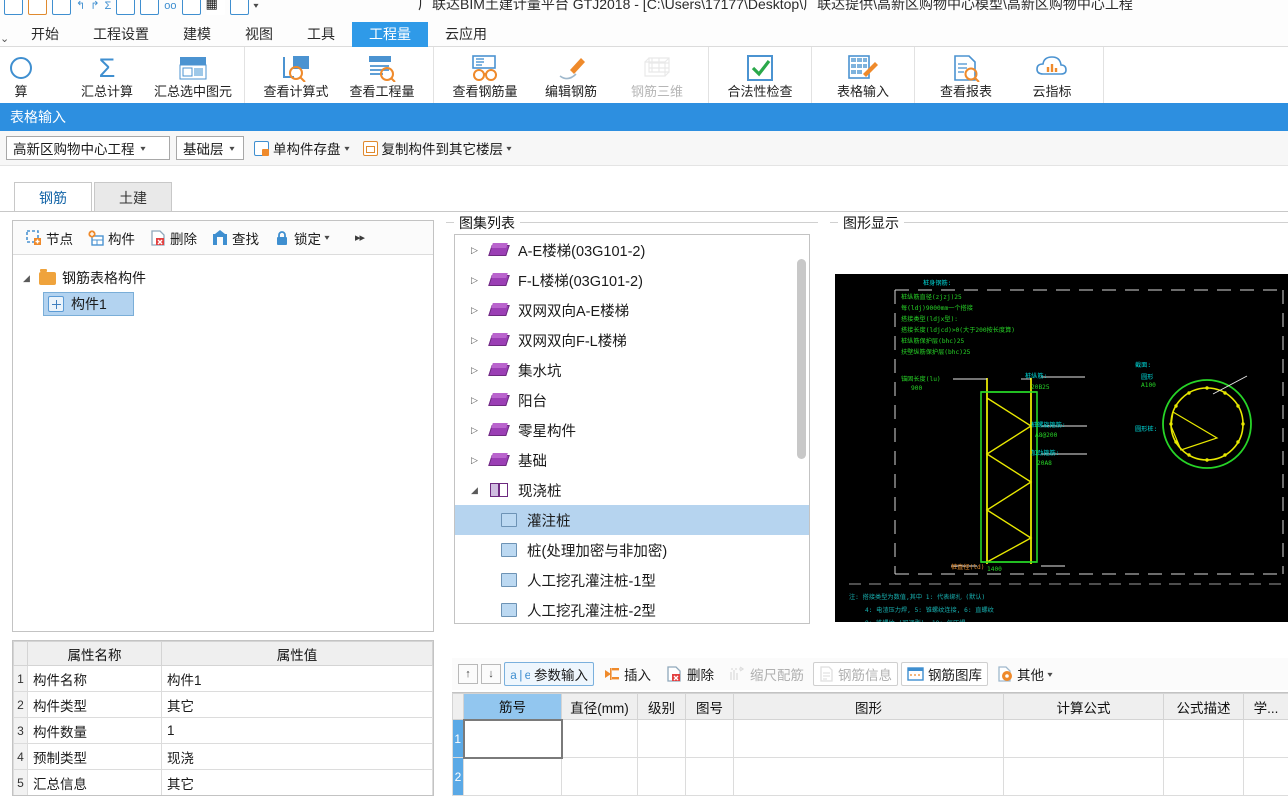 The height and width of the screenshot is (796, 1288). What do you see at coordinates (1024, 674) in the screenshot?
I see `rebar-toolbar-other-gear: 其他 ▾` at bounding box center [1024, 674].